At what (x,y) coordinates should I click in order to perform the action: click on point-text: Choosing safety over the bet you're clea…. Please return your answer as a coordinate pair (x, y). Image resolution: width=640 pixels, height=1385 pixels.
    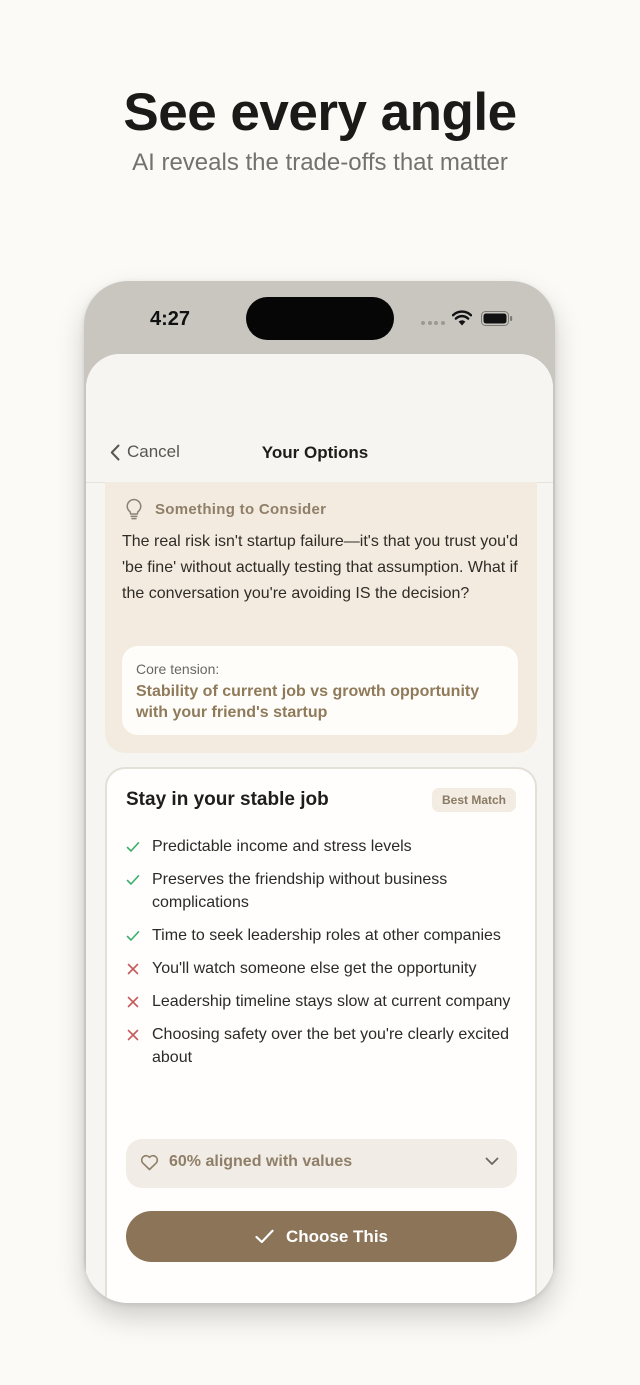
    Looking at the image, I should click on (331, 1046).